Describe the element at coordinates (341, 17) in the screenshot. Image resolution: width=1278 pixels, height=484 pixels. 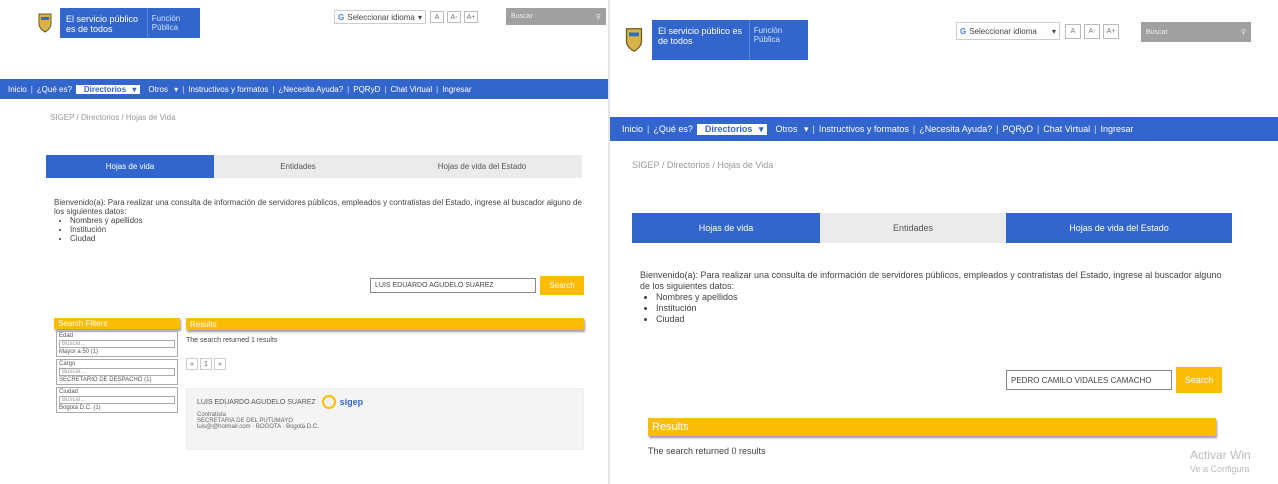
I see `google-translate-icon: G` at that location.